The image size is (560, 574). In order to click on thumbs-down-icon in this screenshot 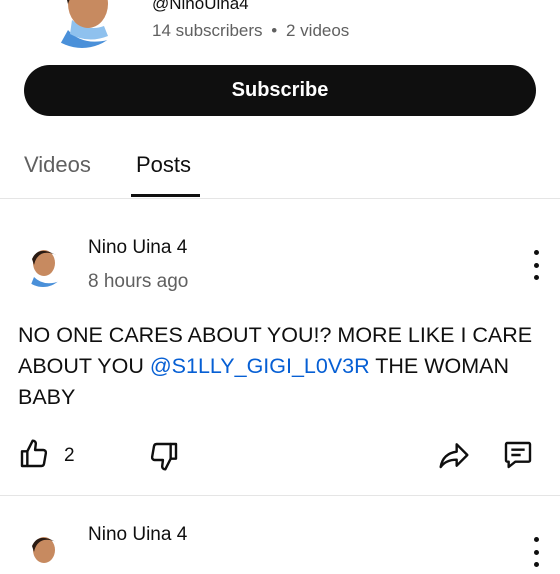, I will do `click(164, 456)`.